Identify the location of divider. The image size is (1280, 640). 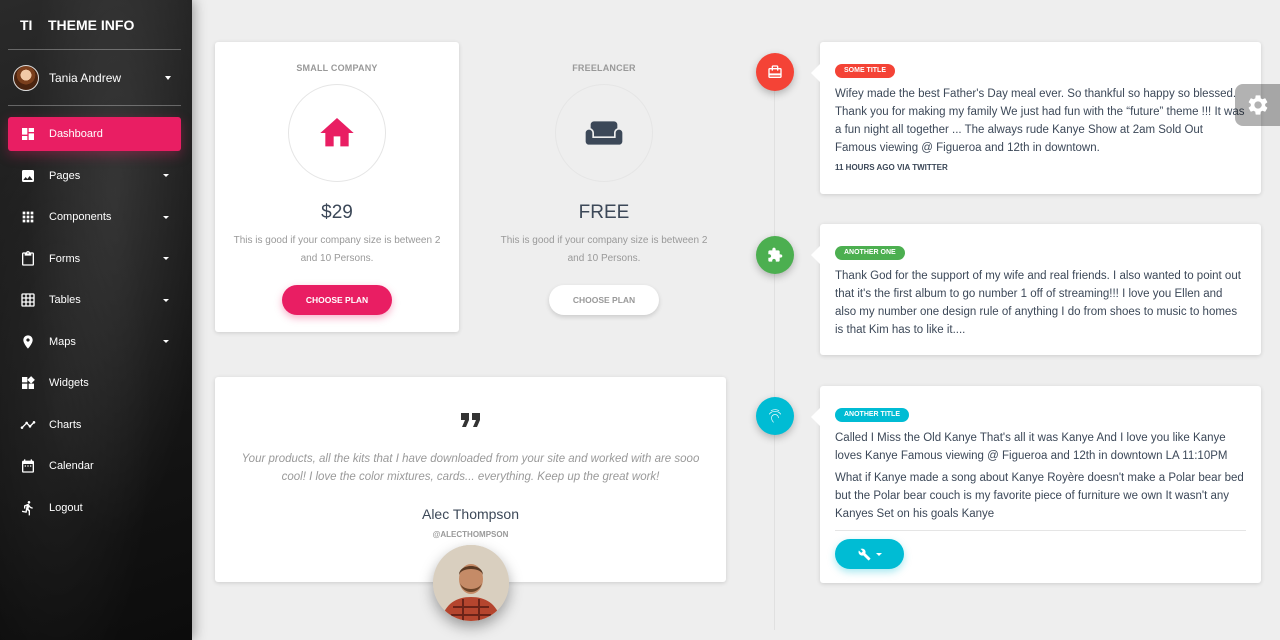
(1040, 530).